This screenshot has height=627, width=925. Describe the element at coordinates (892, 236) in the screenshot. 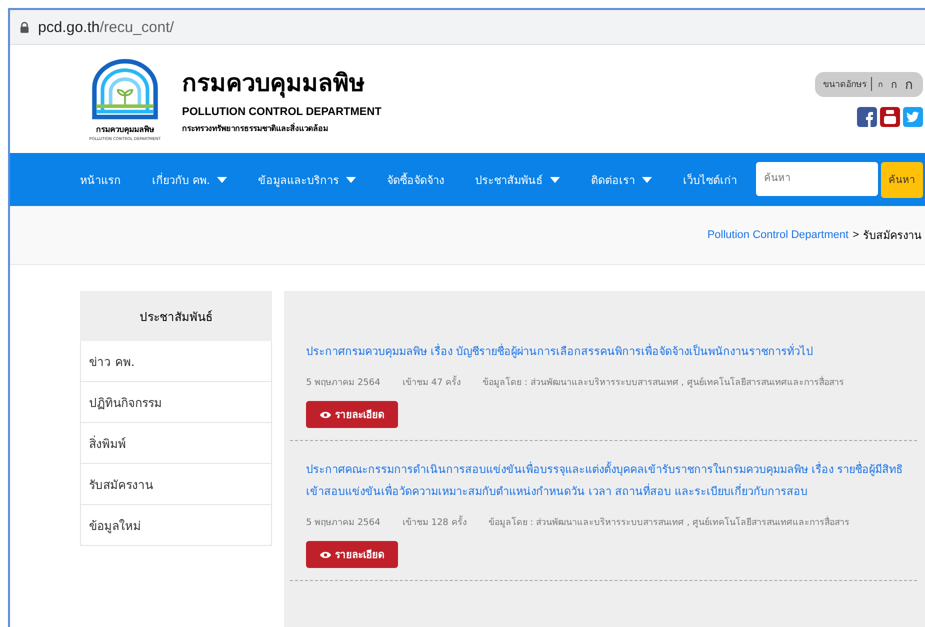

I see `breadcrumb-current: รับสมัครงาน` at that location.